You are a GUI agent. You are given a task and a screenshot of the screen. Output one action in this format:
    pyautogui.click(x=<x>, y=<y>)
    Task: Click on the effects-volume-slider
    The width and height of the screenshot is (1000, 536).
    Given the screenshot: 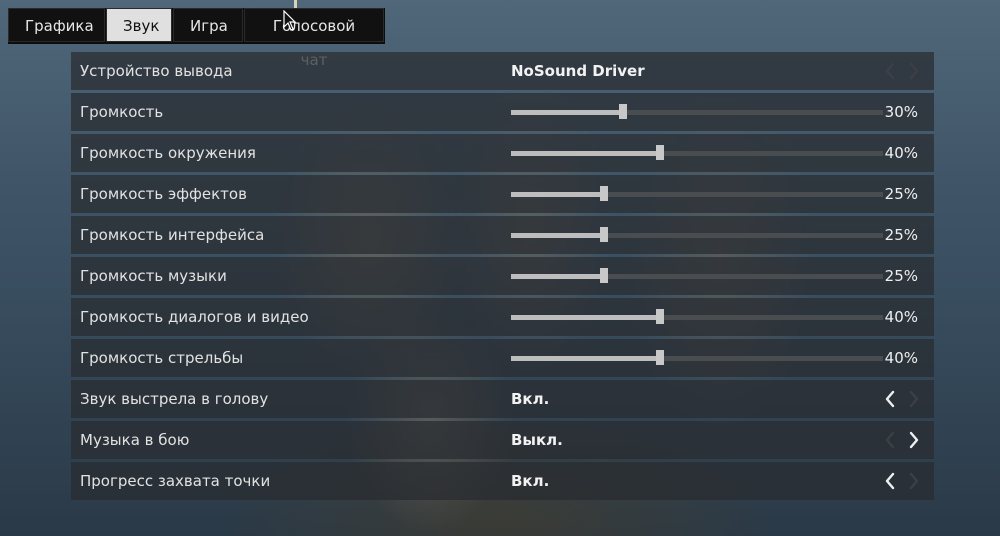 What is the action you would take?
    pyautogui.click(x=697, y=193)
    